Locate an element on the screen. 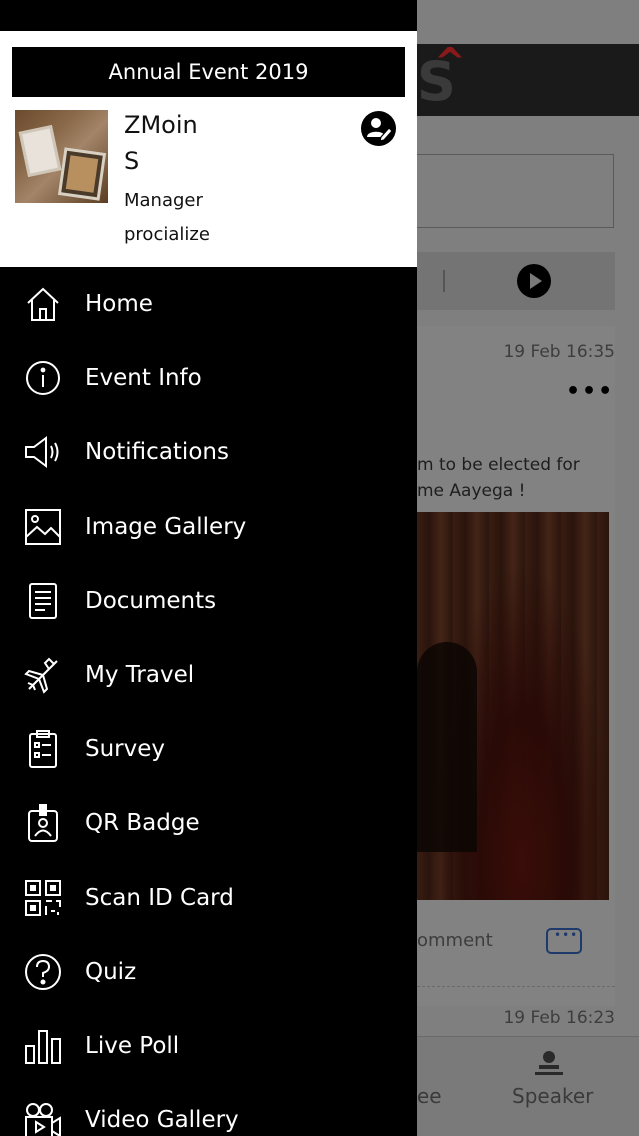 This screenshot has height=1136, width=639. menu-item-image-gallery: Image Gallery is located at coordinates (208, 527).